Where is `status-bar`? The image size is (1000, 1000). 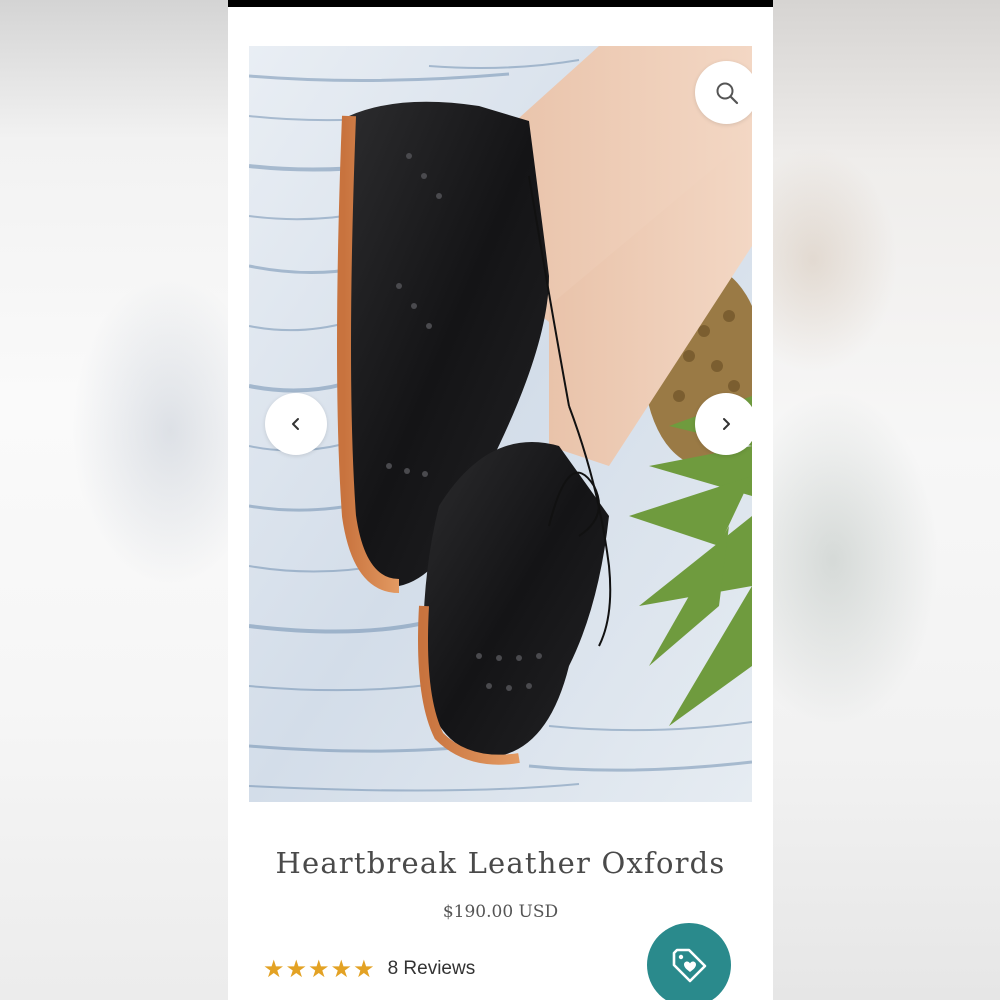
status-bar is located at coordinates (500, 3).